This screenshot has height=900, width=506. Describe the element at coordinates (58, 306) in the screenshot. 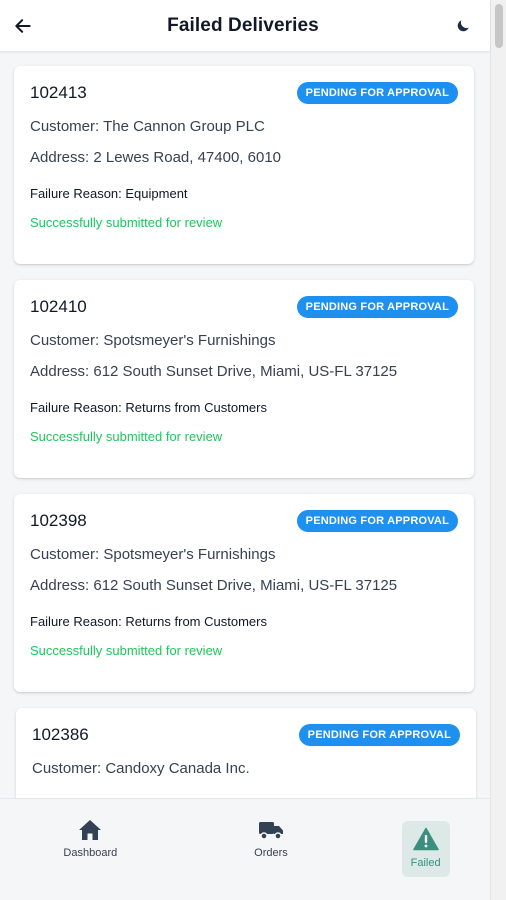

I see `order-id: 102410` at that location.